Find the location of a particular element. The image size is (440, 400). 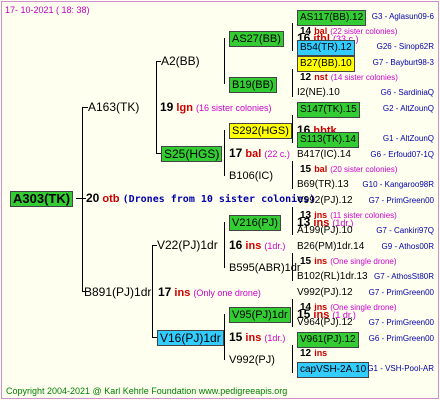

gen4-info: 14 ins (One single drone) is located at coordinates (348, 307).